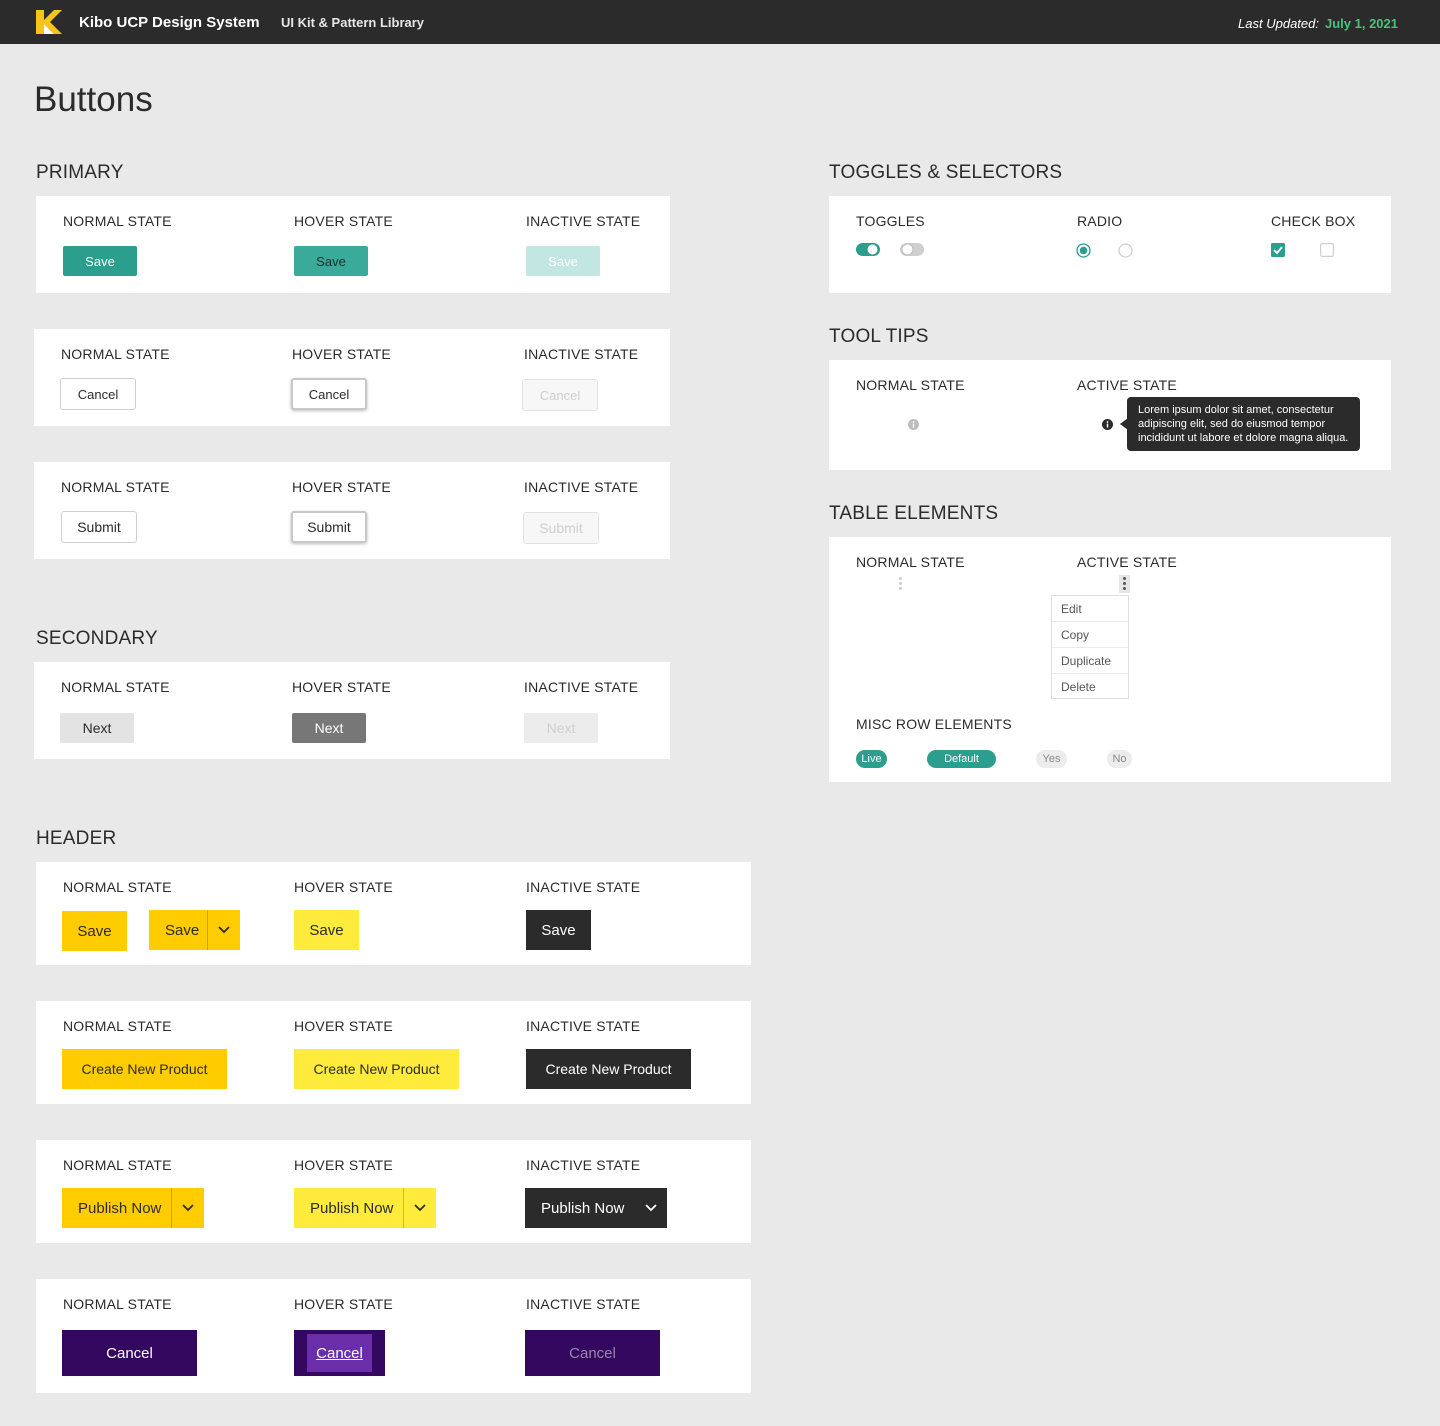  Describe the element at coordinates (144, 1069) in the screenshot. I see `create-new-product-button: Create New Product` at that location.